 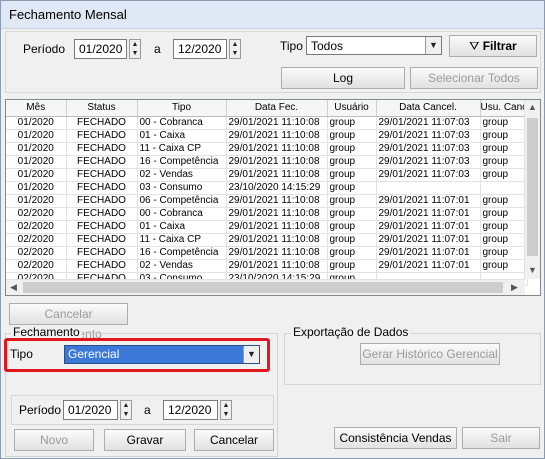 What do you see at coordinates (13, 287) in the screenshot?
I see `scroll-left-icon: ◀` at bounding box center [13, 287].